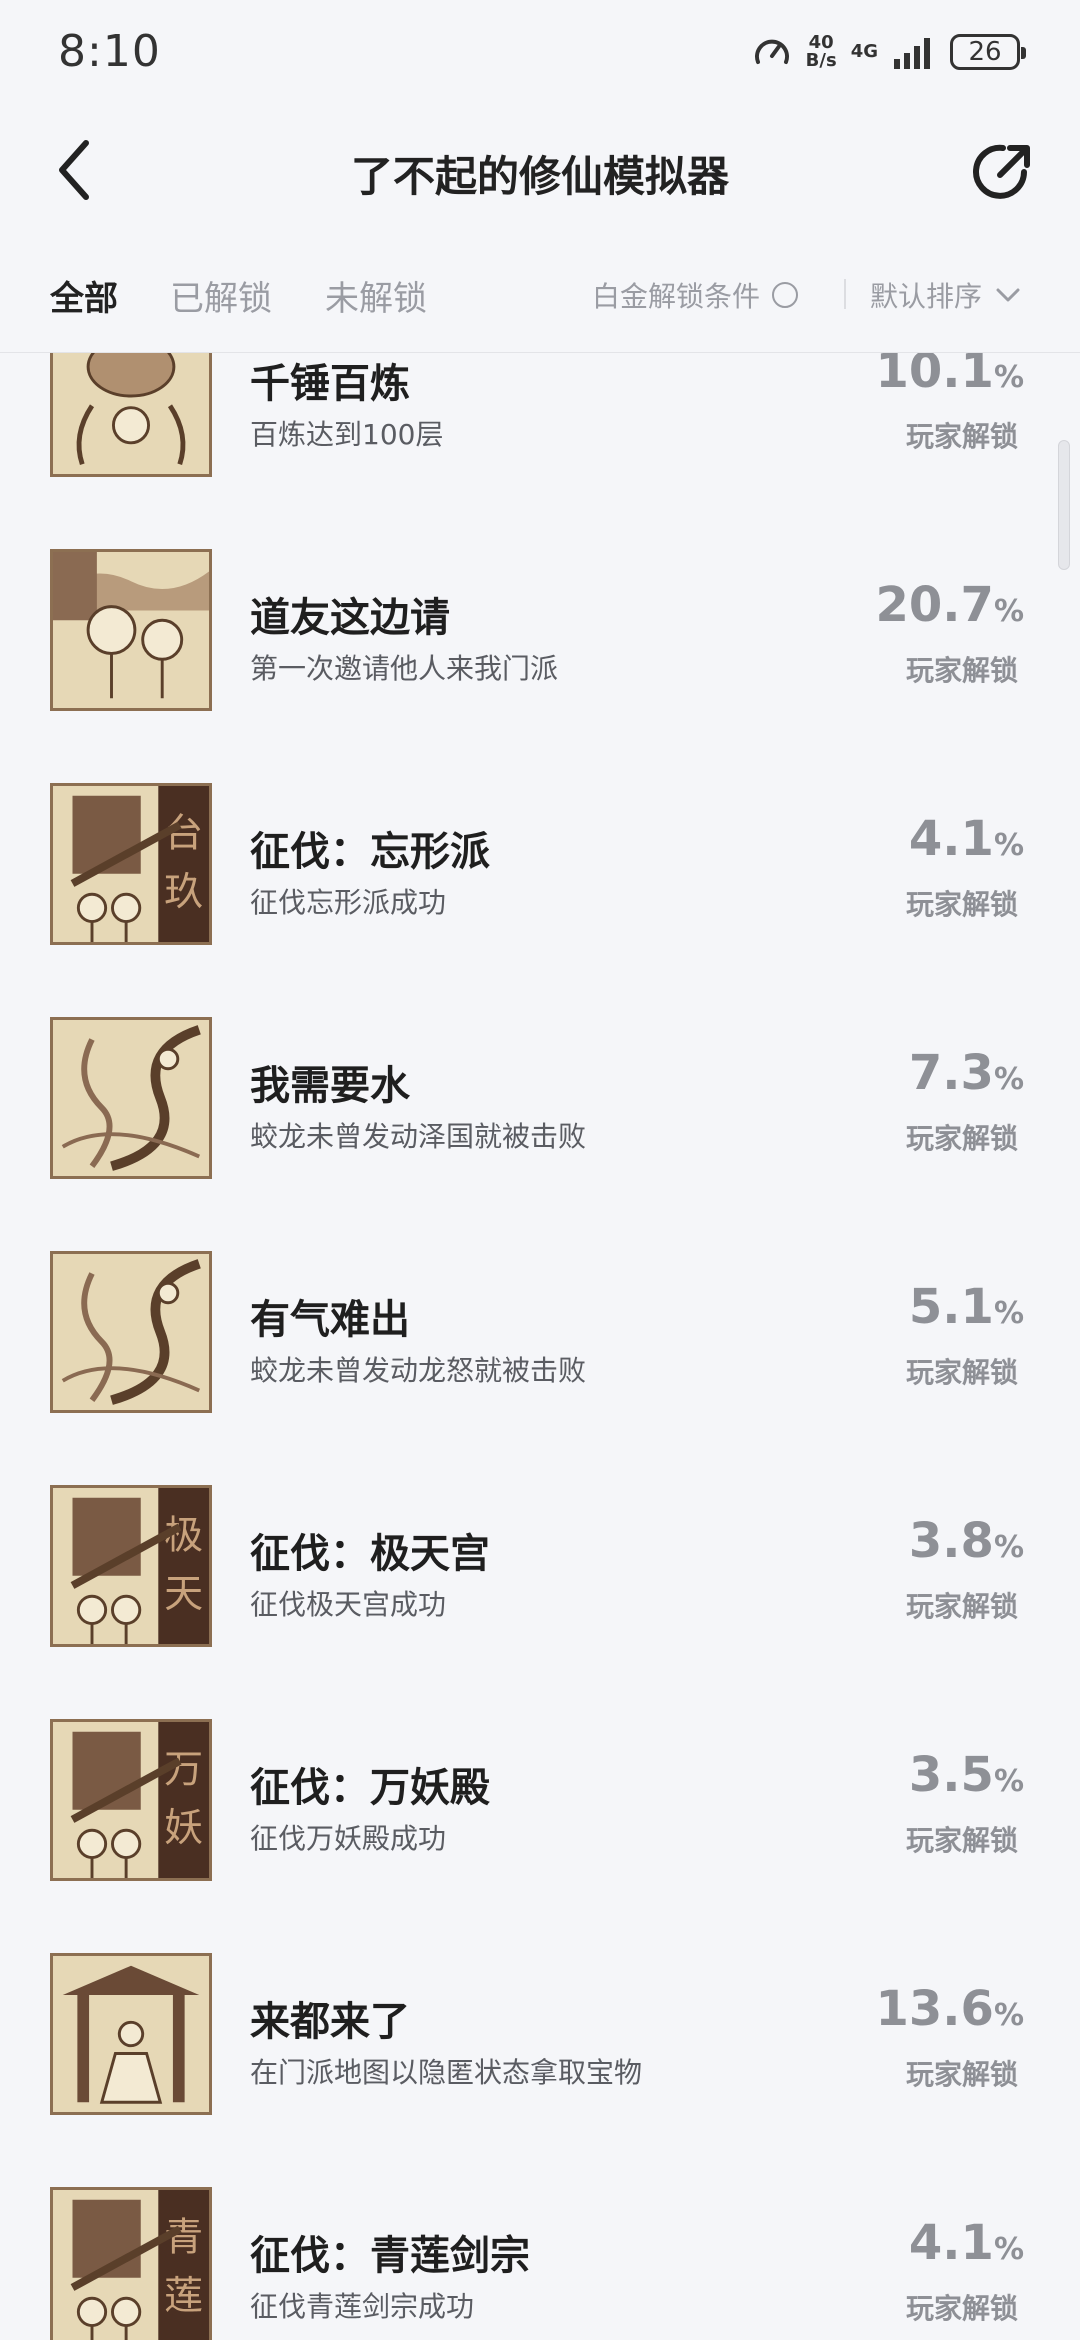 The image size is (1080, 2340). I want to click on sort-label: 默认排序, so click(926, 296).